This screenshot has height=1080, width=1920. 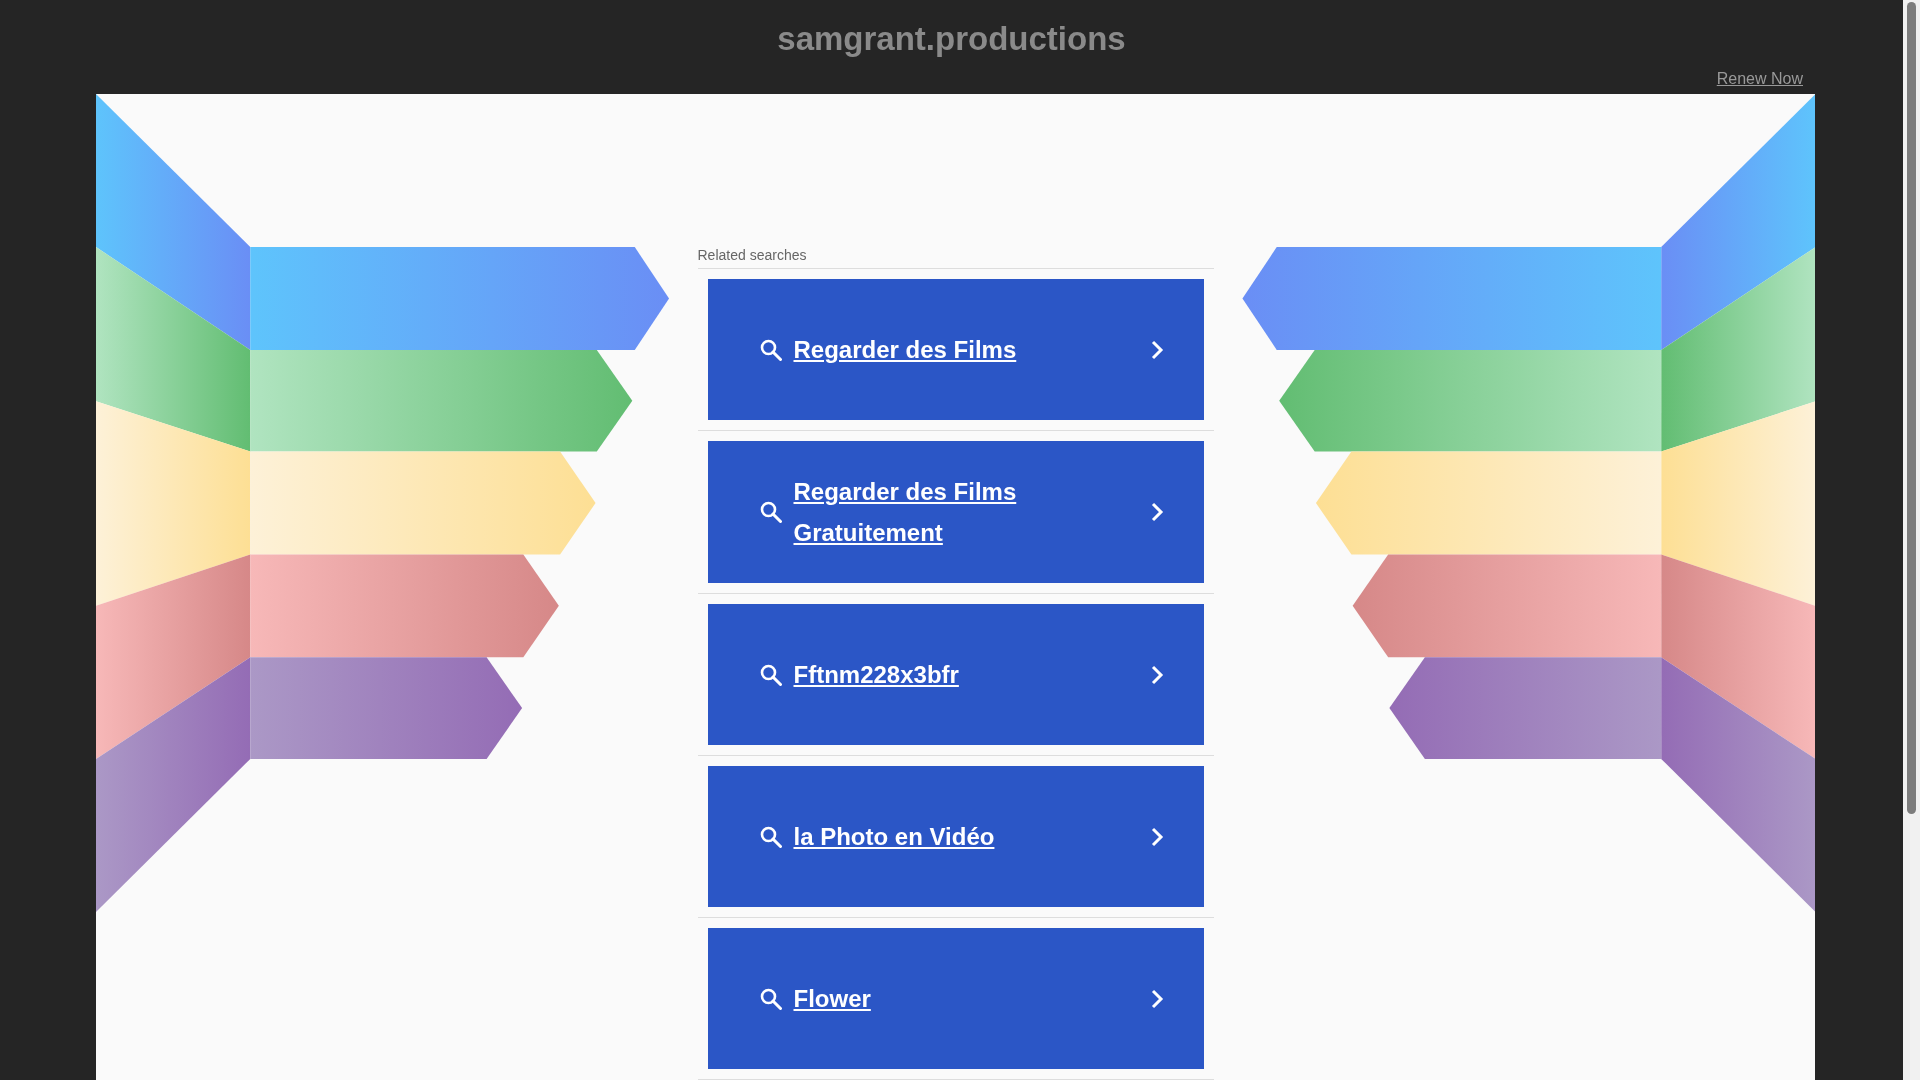 What do you see at coordinates (1911, 540) in the screenshot?
I see `scrollbar` at bounding box center [1911, 540].